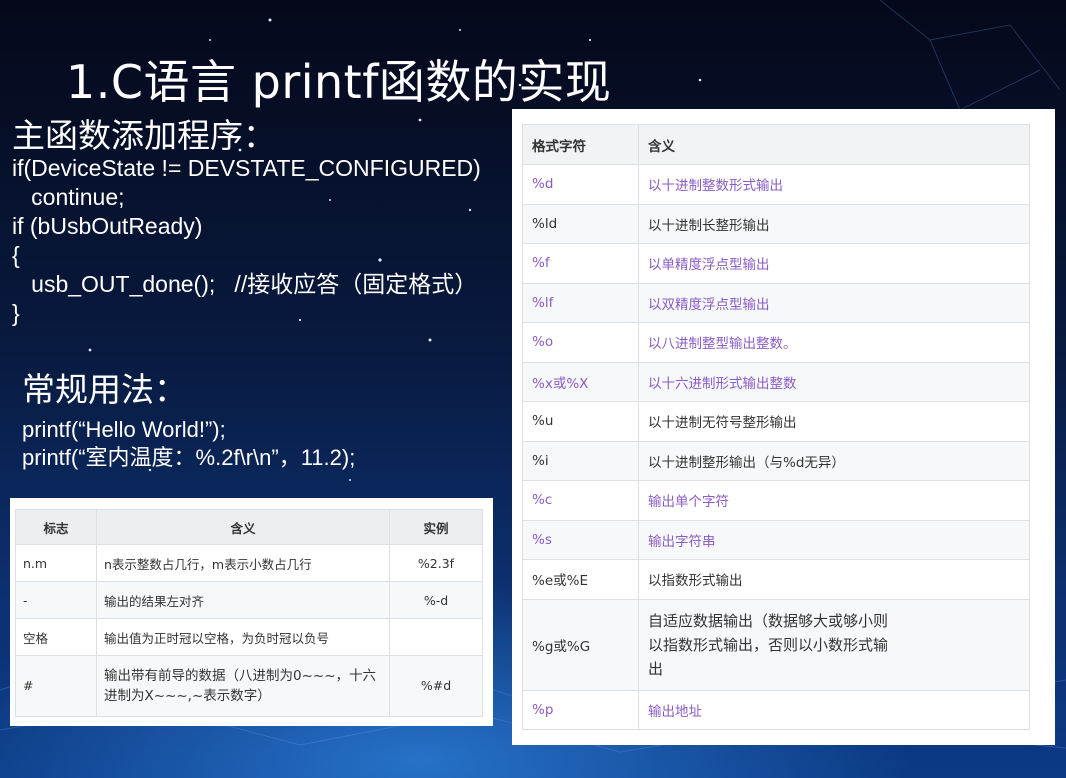  I want to click on format-meaning-link: 以十六进制形式输出整数, so click(834, 381).